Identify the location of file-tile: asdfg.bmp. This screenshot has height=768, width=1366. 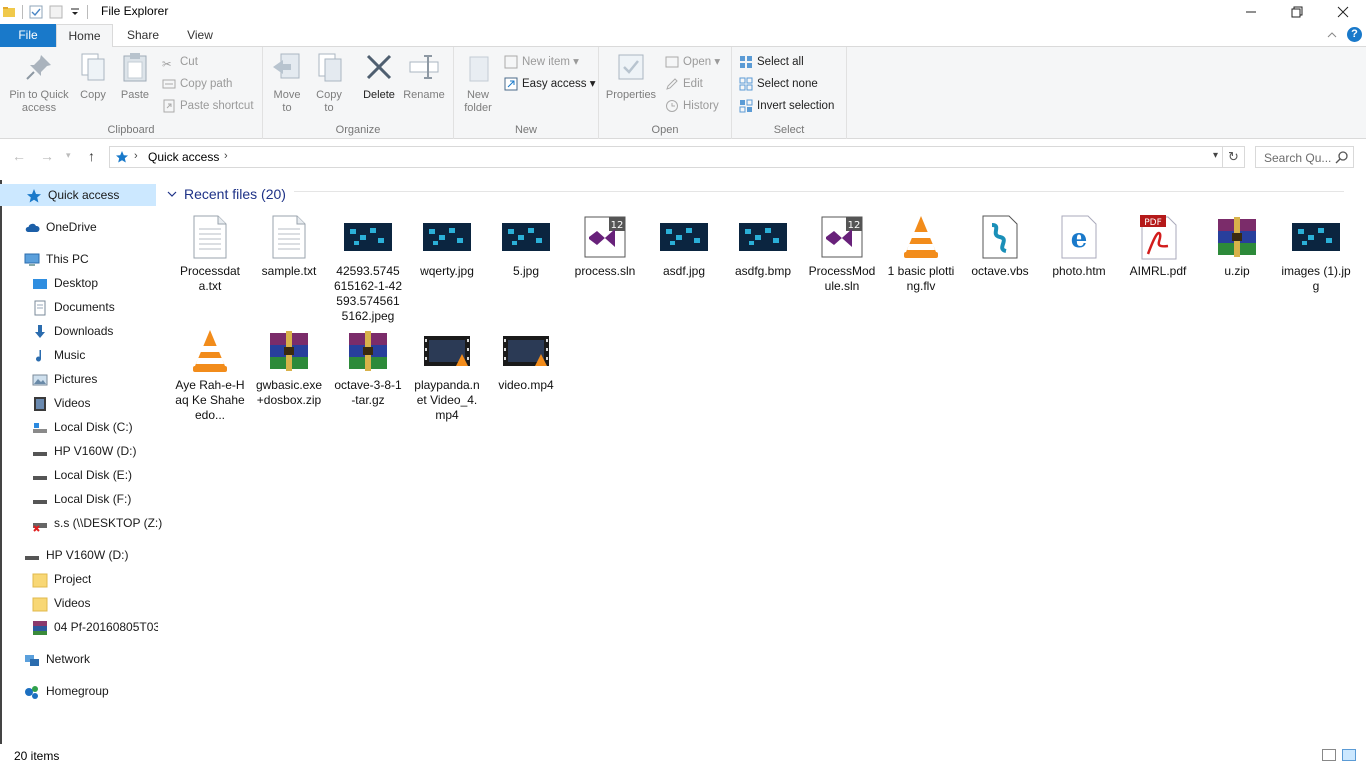
(763, 245).